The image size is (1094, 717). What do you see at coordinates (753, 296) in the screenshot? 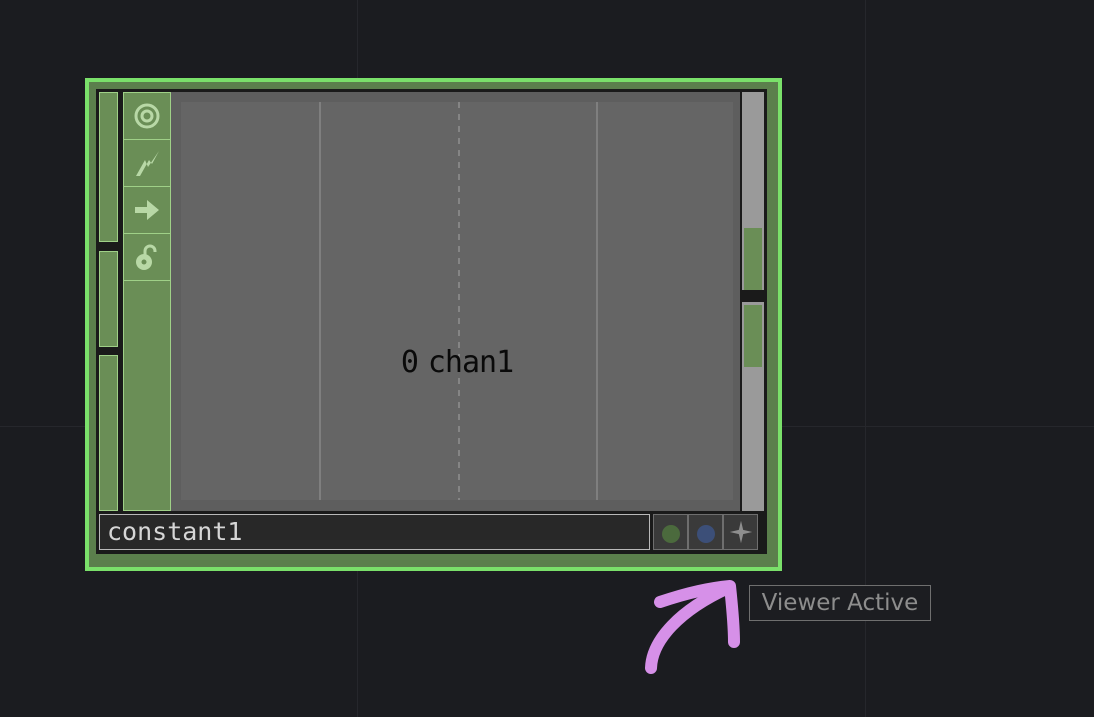
I see `output-separator` at bounding box center [753, 296].